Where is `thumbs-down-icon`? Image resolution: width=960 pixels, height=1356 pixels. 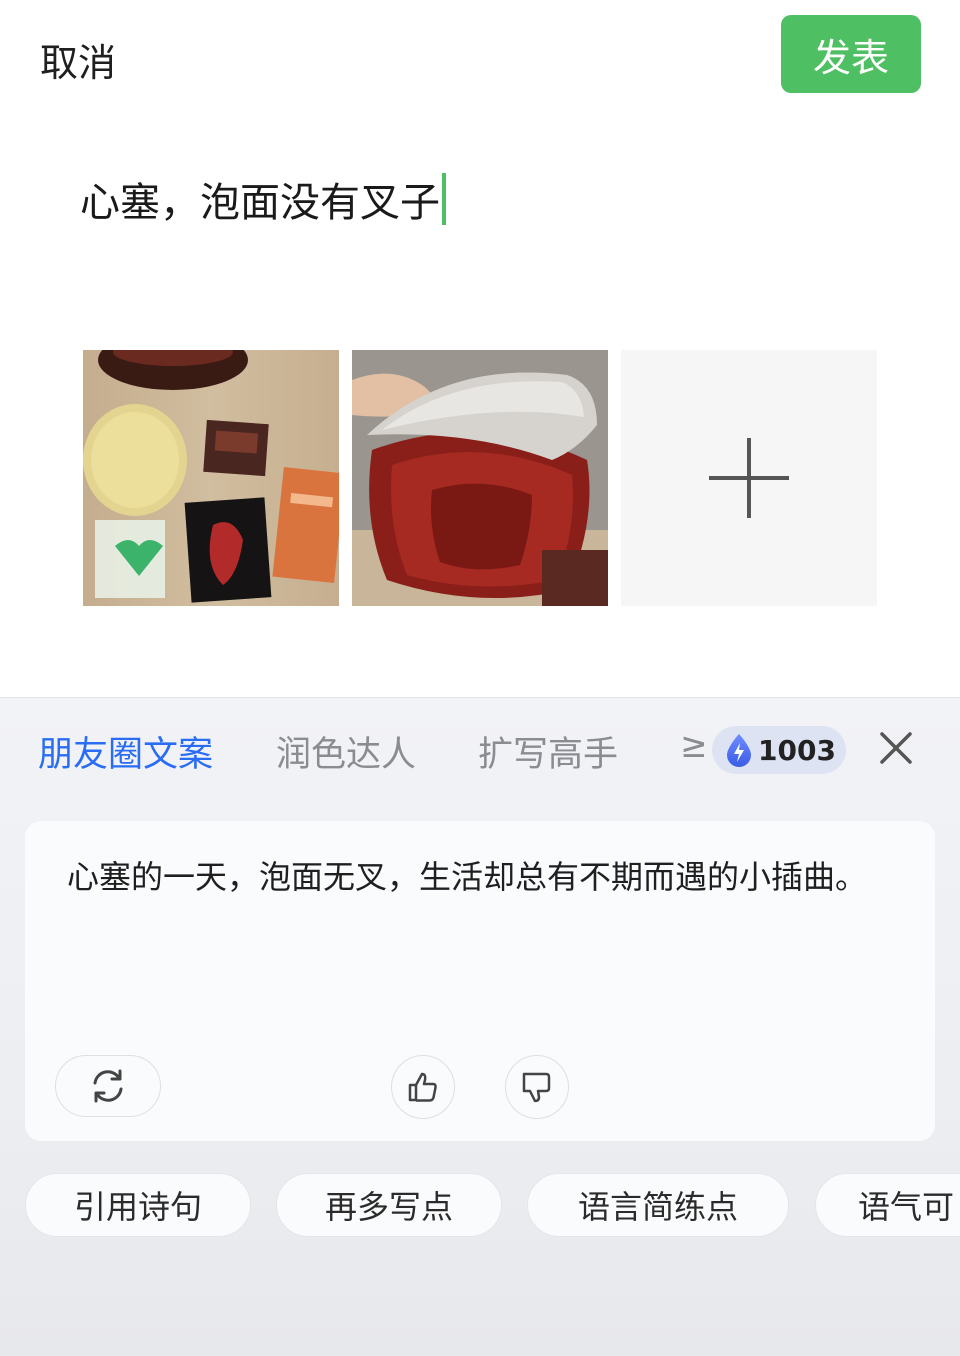
thumbs-down-icon is located at coordinates (536, 1087).